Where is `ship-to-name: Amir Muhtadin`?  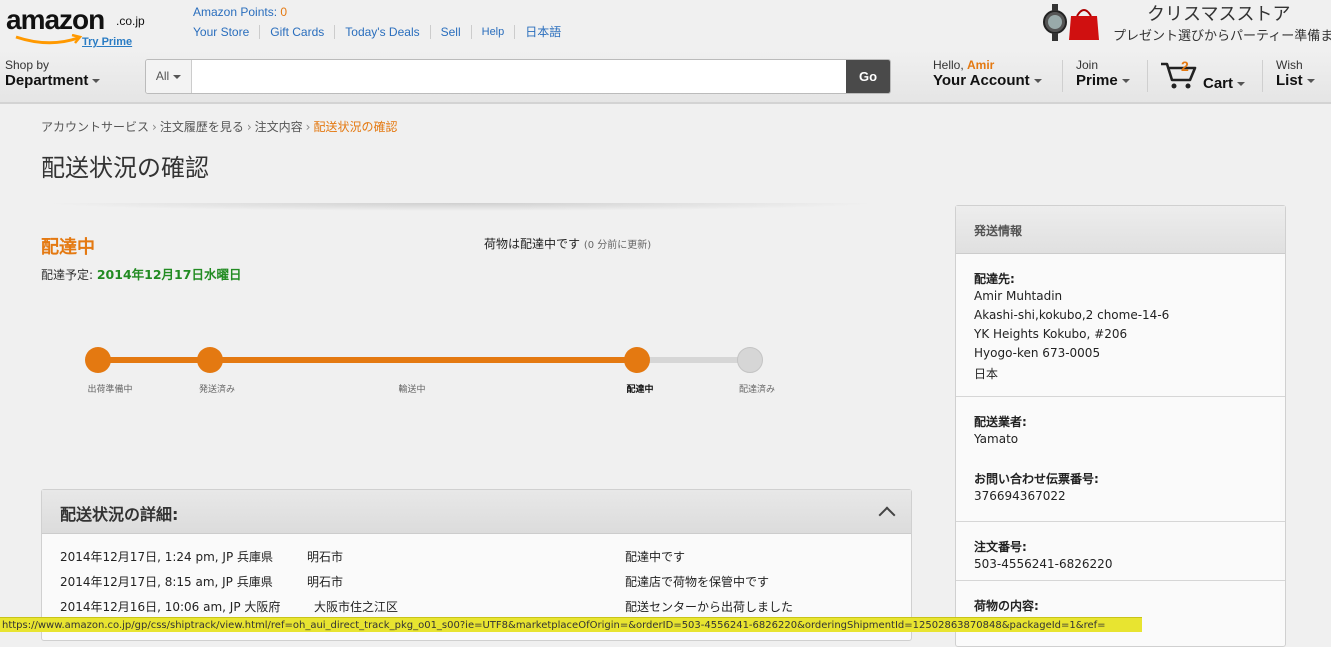 ship-to-name: Amir Muhtadin is located at coordinates (1018, 296).